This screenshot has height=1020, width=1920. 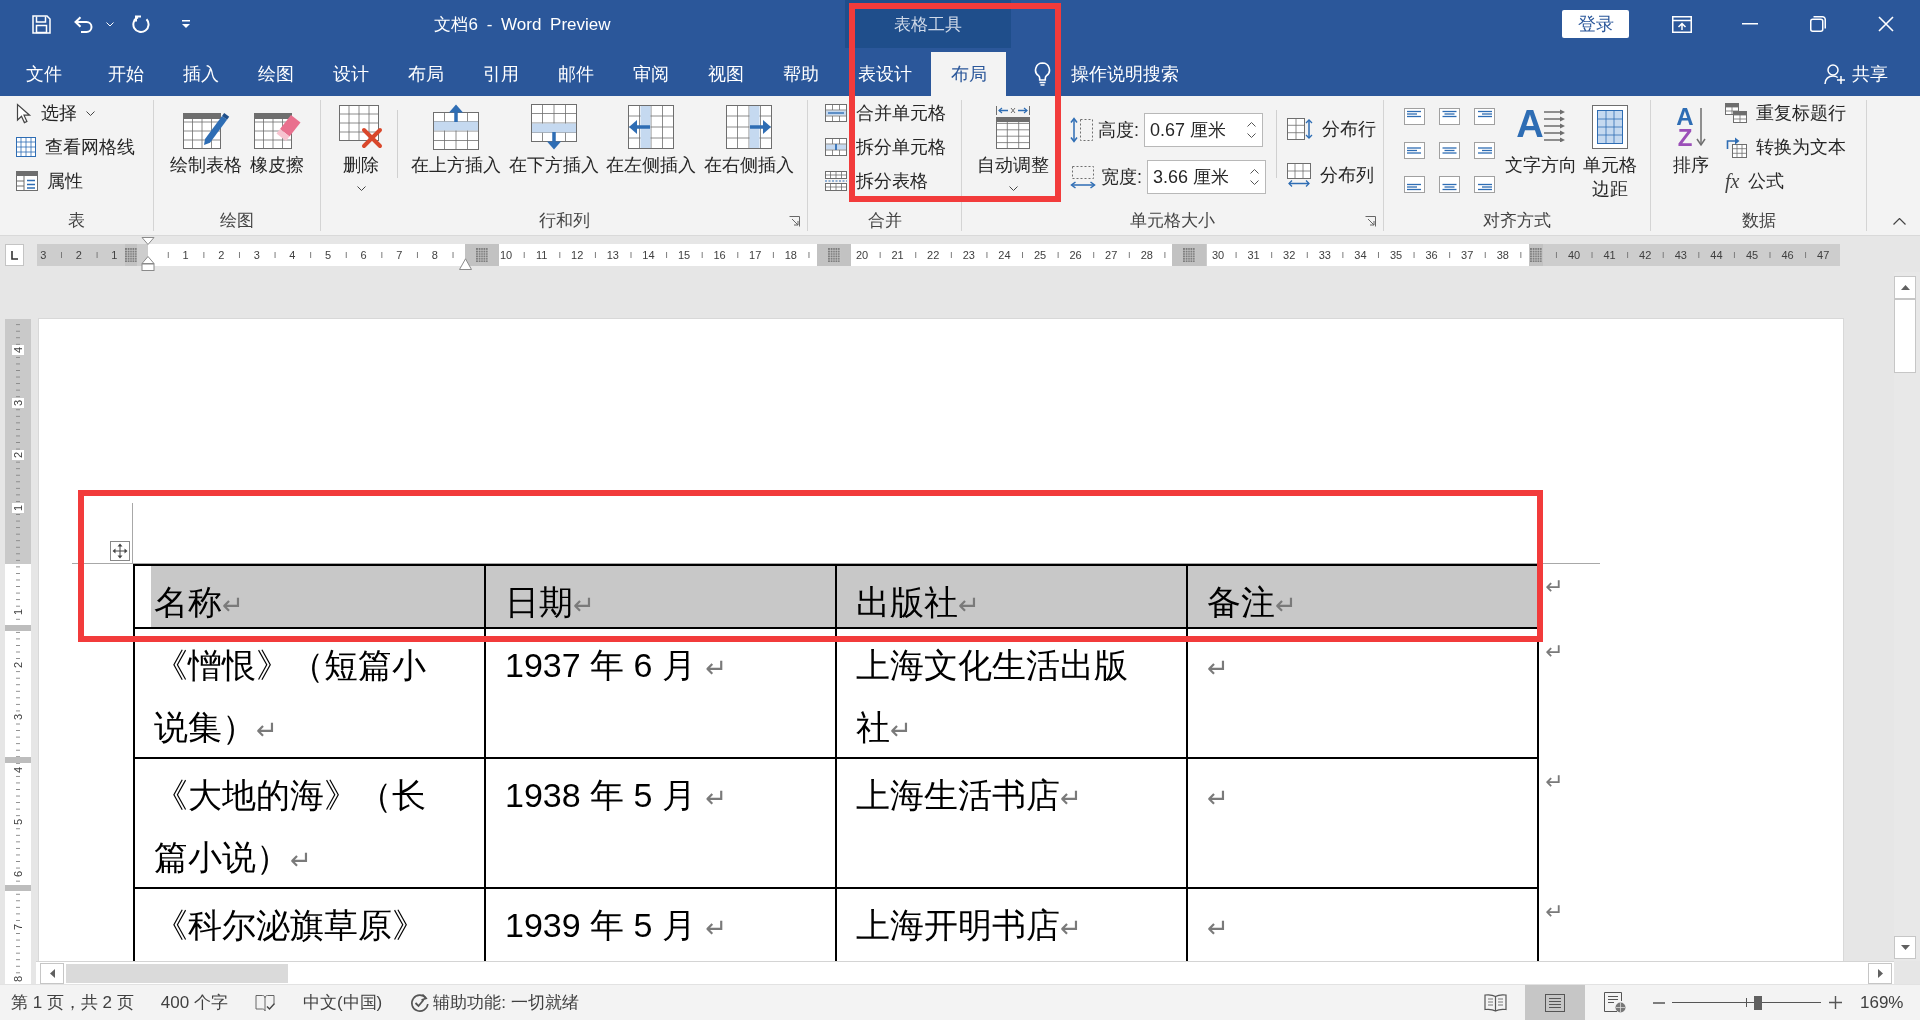 What do you see at coordinates (342, 1002) in the screenshot?
I see `status-item: 中文(中国)` at bounding box center [342, 1002].